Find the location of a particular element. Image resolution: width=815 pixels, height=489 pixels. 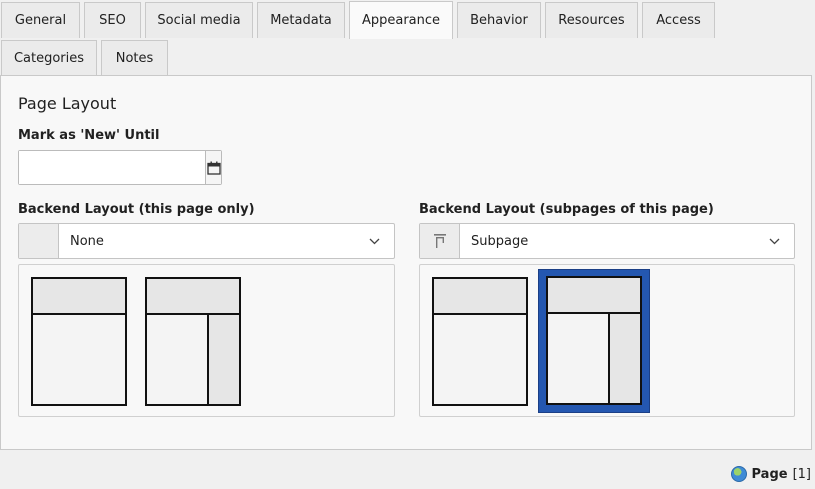

tab-label: Social media is located at coordinates (199, 20).